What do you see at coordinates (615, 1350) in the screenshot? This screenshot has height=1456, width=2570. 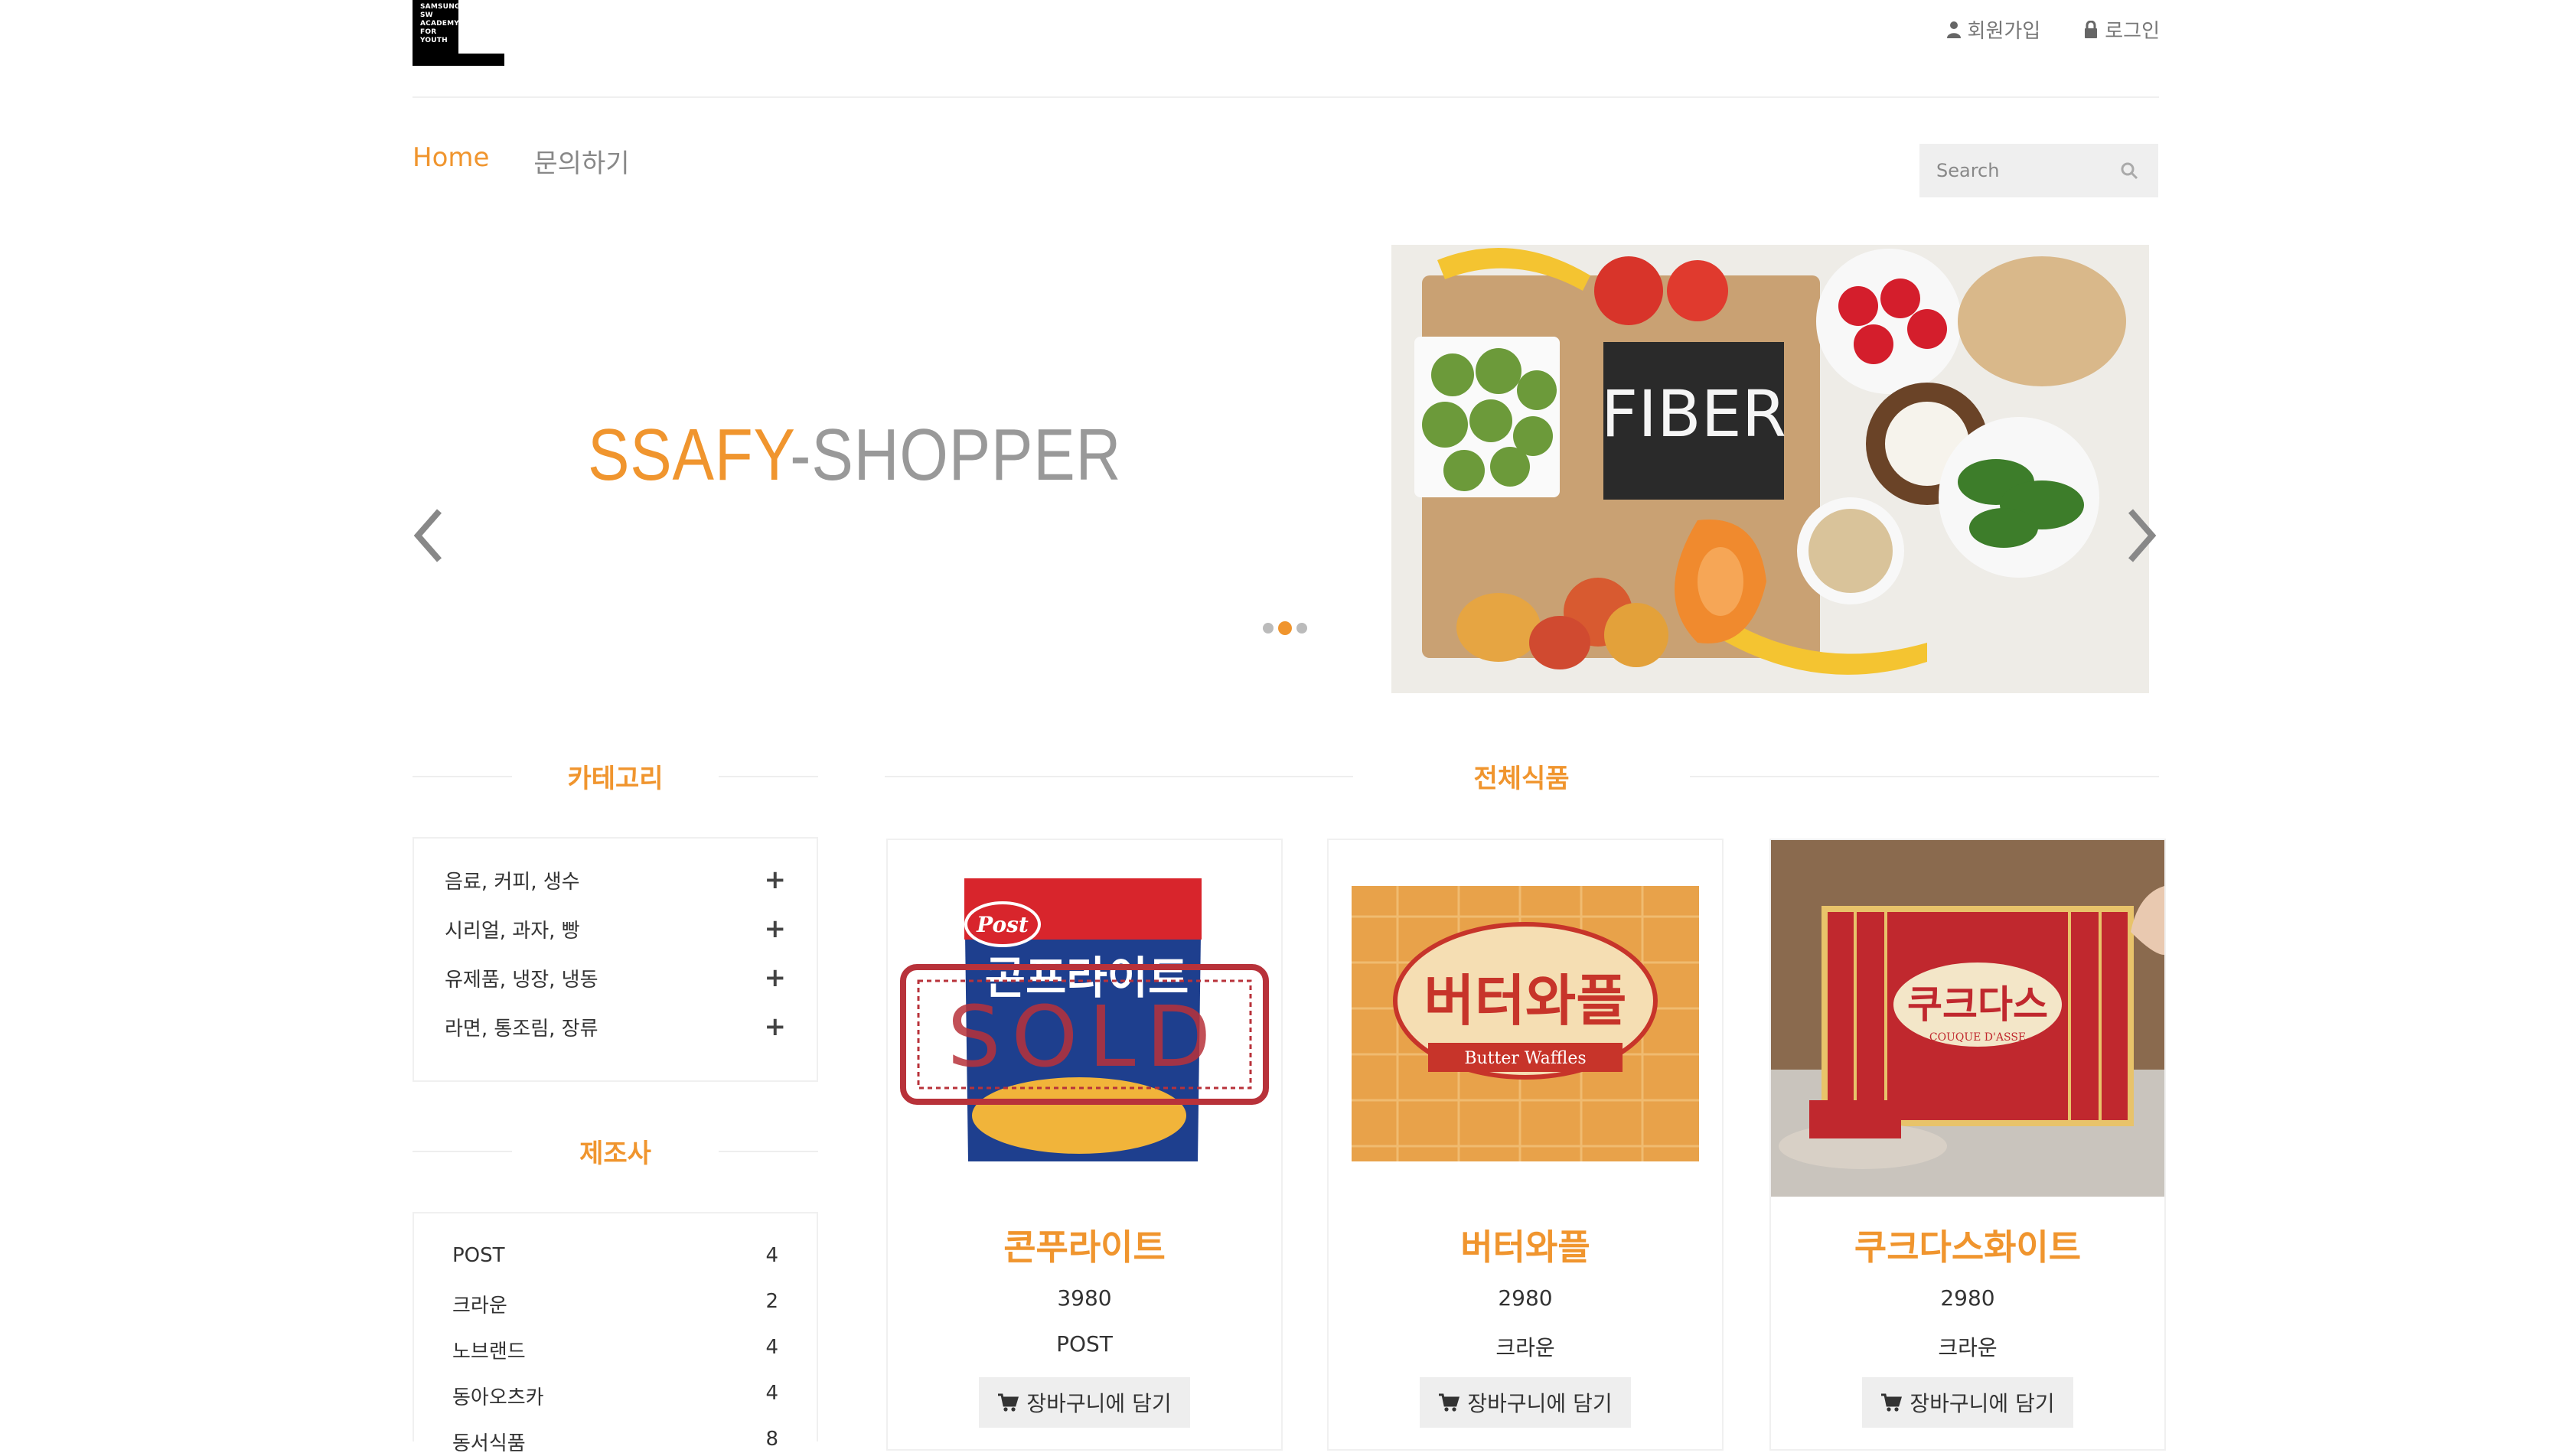 I see `manufacturer-item-nobrand: 노브랜드 4` at bounding box center [615, 1350].